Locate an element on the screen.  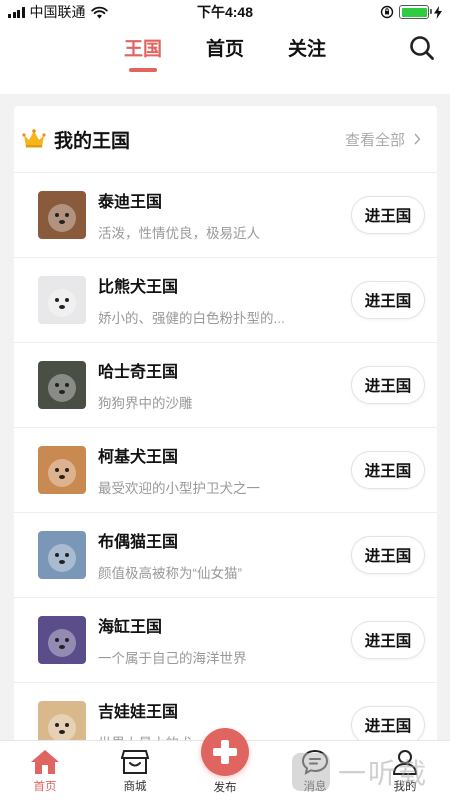
kingdom-text: 泰迪王国 活泼，性情优良，极易近人 is located at coordinates (224, 215).